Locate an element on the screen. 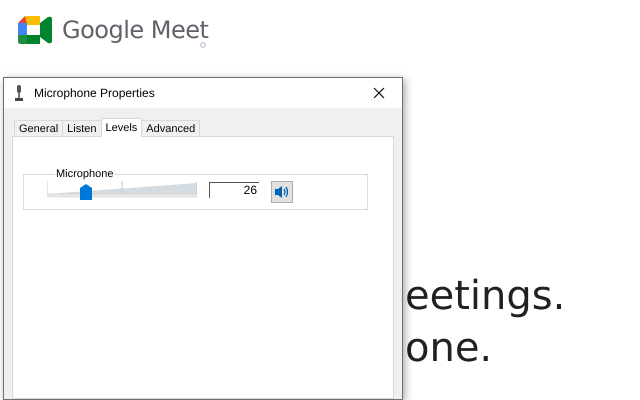 The width and height of the screenshot is (640, 400). window-title: Microphone Properties is located at coordinates (95, 93).